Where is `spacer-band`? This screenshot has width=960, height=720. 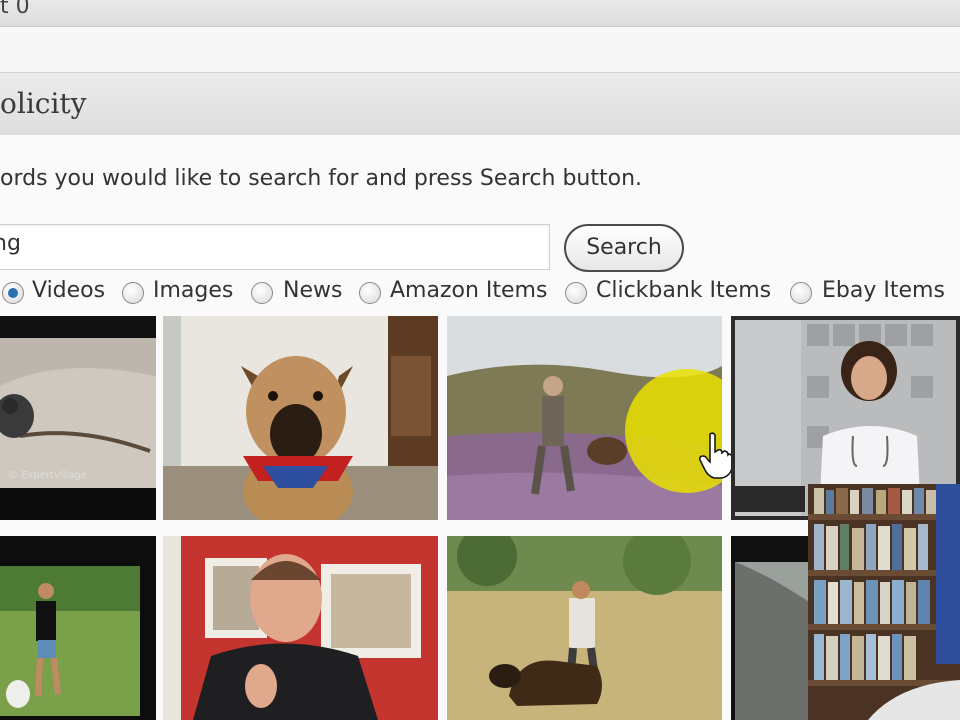 spacer-band is located at coordinates (480, 49).